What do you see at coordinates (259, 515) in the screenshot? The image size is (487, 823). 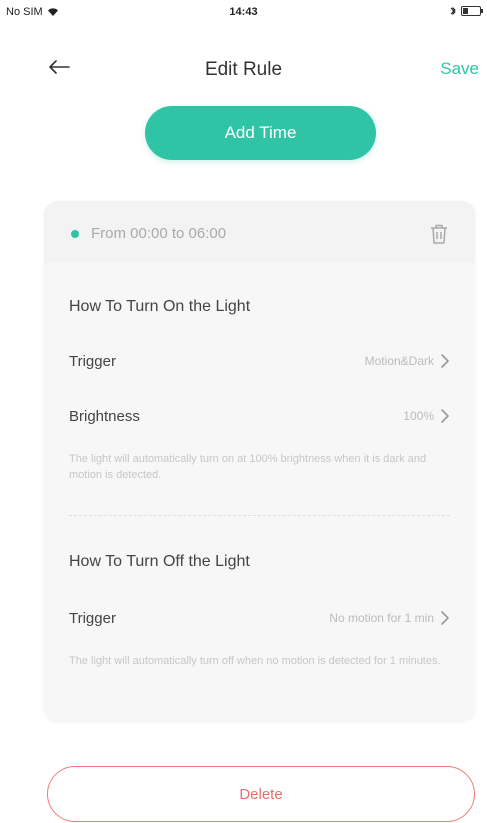 I see `section-divider` at bounding box center [259, 515].